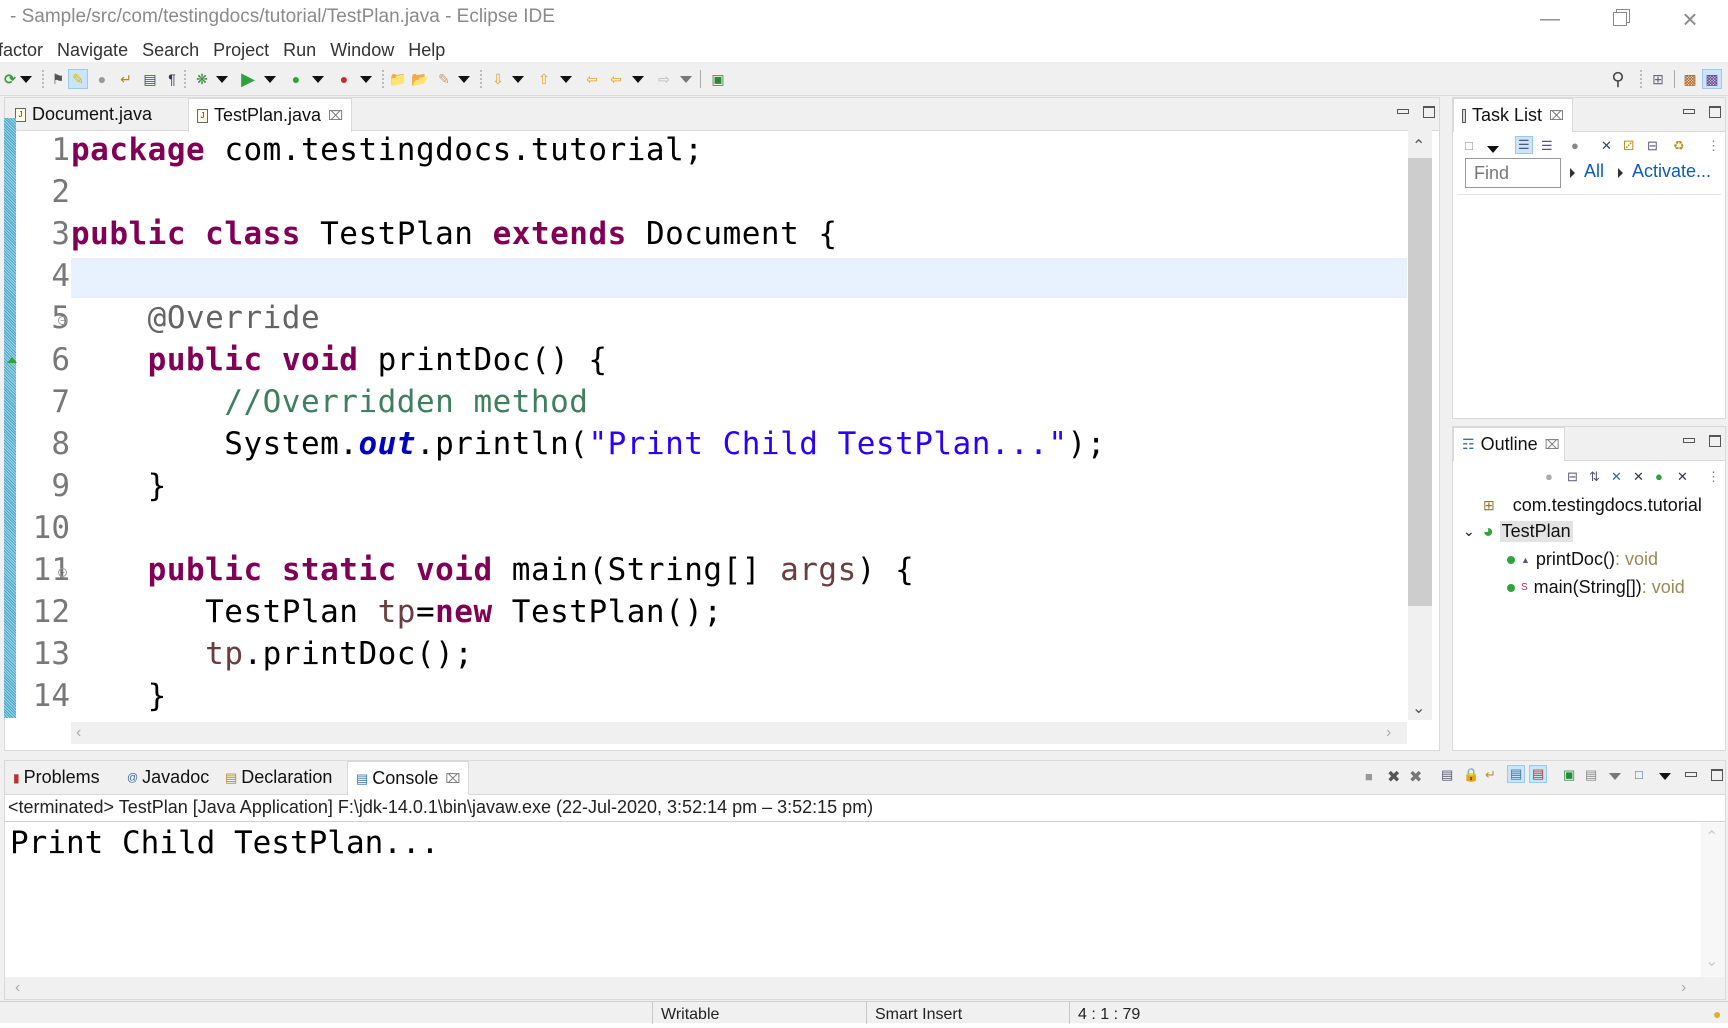  I want to click on java-perspective-icon: ▩, so click(1712, 79).